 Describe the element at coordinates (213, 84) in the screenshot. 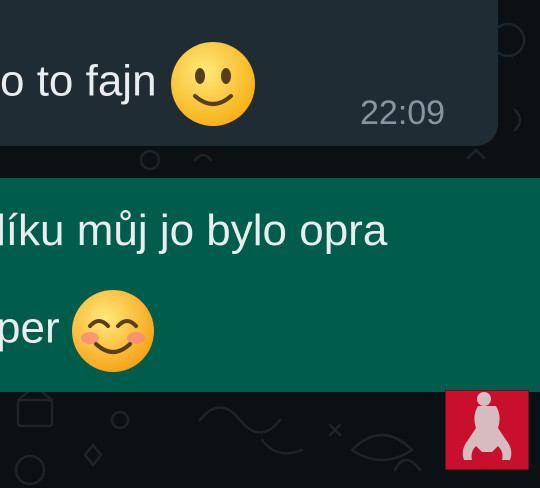

I see `slightly-smiling-face-emoji` at that location.